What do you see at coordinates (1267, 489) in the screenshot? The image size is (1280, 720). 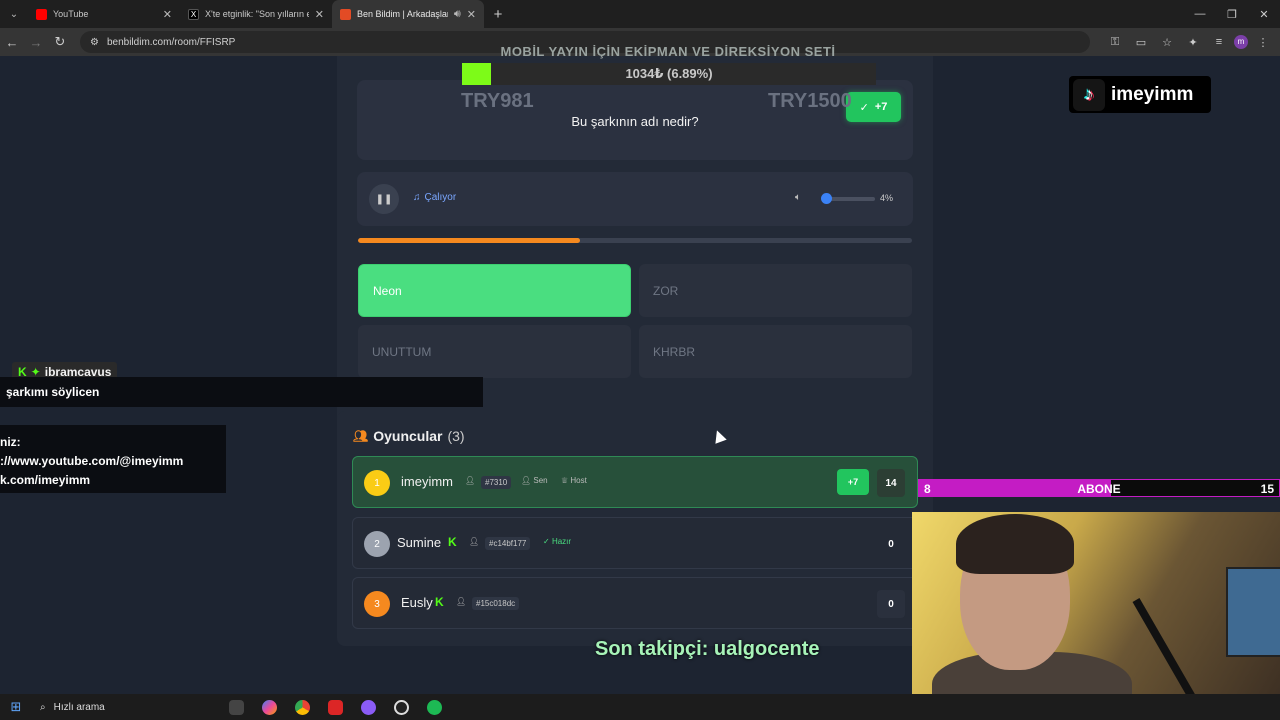 I see `subscriber-goal-target: 15` at bounding box center [1267, 489].